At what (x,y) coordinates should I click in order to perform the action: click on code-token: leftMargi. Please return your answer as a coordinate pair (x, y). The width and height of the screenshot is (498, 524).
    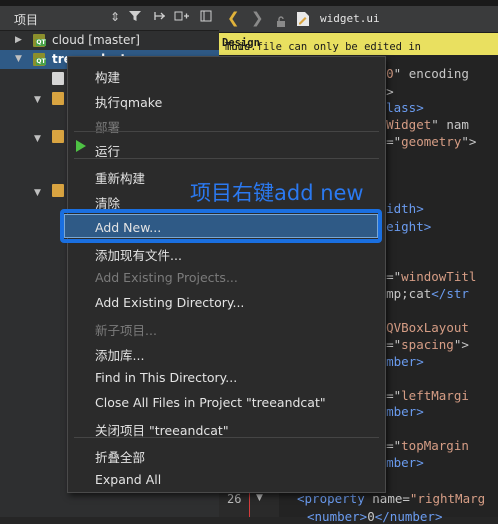
    Looking at the image, I should click on (435, 395).